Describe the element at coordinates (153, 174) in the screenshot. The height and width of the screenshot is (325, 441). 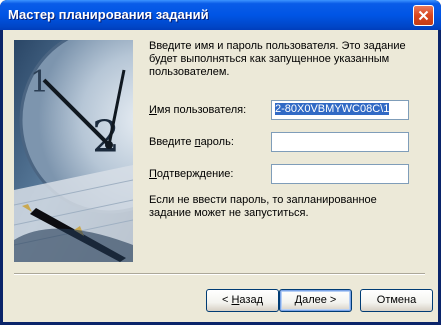
I see `confirm-label-hotkey: П` at that location.